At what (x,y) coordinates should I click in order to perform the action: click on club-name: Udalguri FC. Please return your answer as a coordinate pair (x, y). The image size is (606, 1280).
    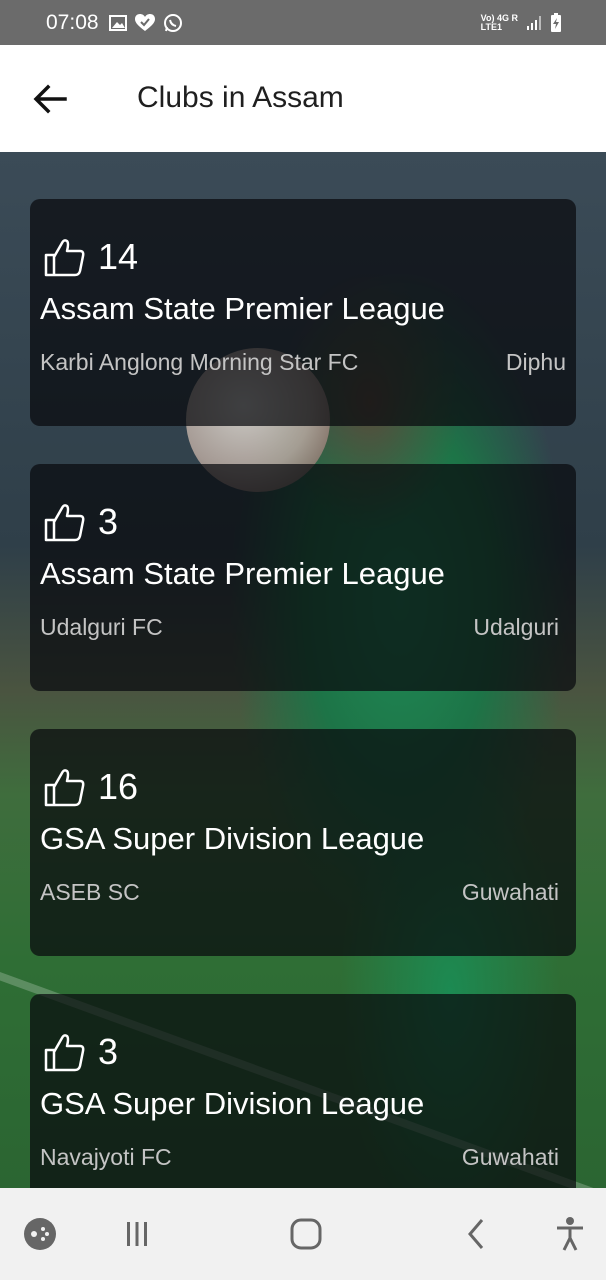
    Looking at the image, I should click on (101, 627).